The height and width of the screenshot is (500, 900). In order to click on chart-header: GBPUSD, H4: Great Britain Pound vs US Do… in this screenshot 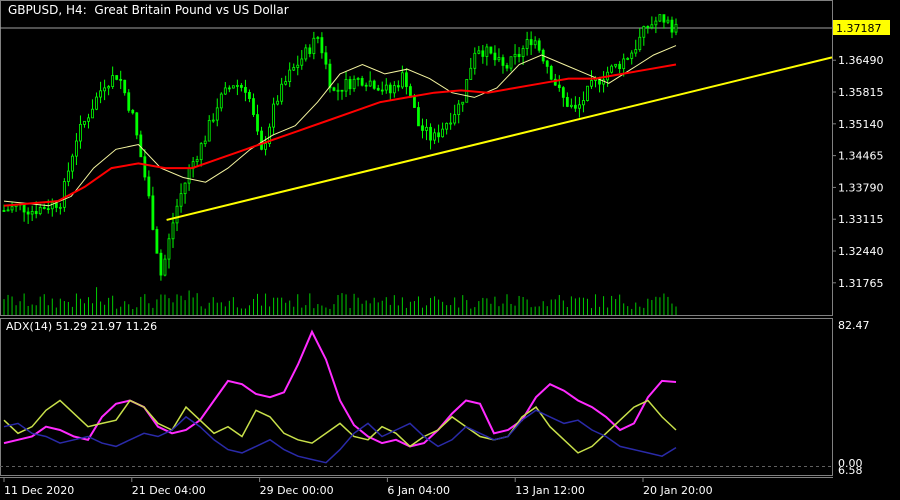, I will do `click(148, 10)`.